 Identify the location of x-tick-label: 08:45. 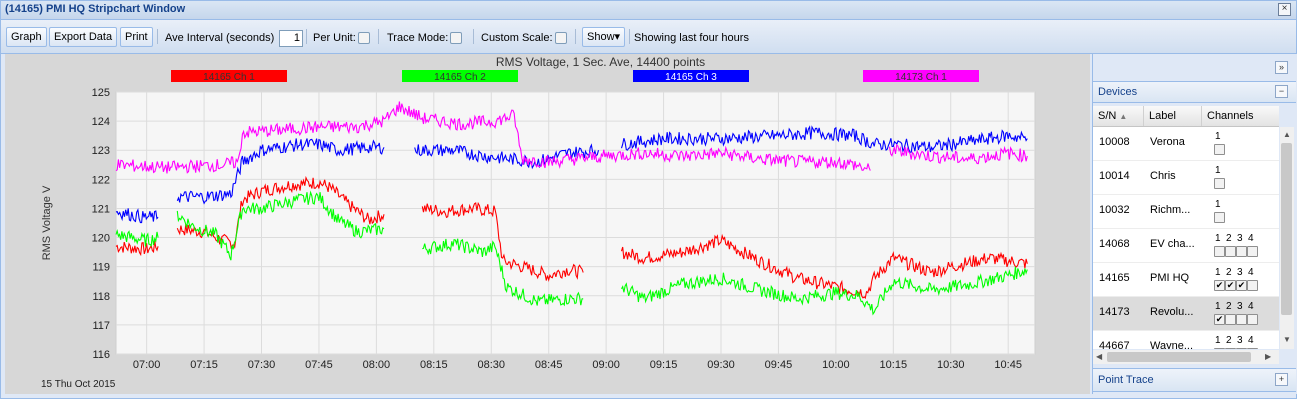
(549, 365).